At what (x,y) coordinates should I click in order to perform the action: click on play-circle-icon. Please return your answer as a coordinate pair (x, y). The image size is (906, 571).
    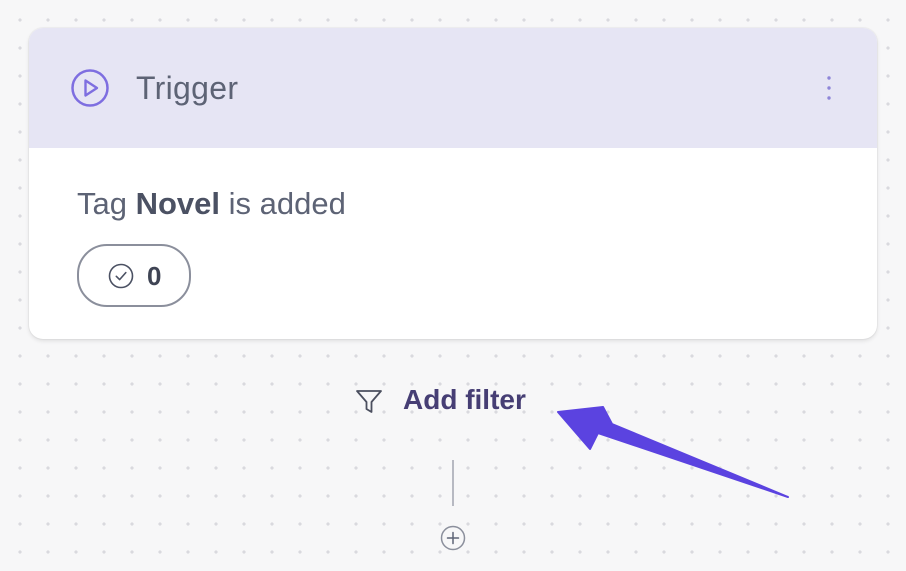
    Looking at the image, I should click on (90, 88).